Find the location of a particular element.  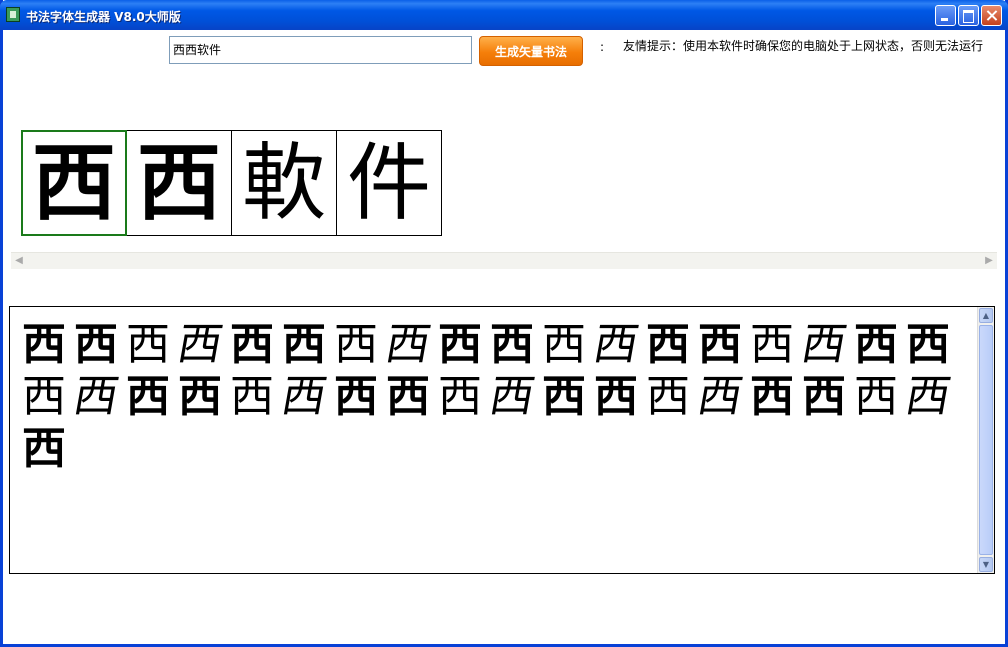

close-button is located at coordinates (991, 15).